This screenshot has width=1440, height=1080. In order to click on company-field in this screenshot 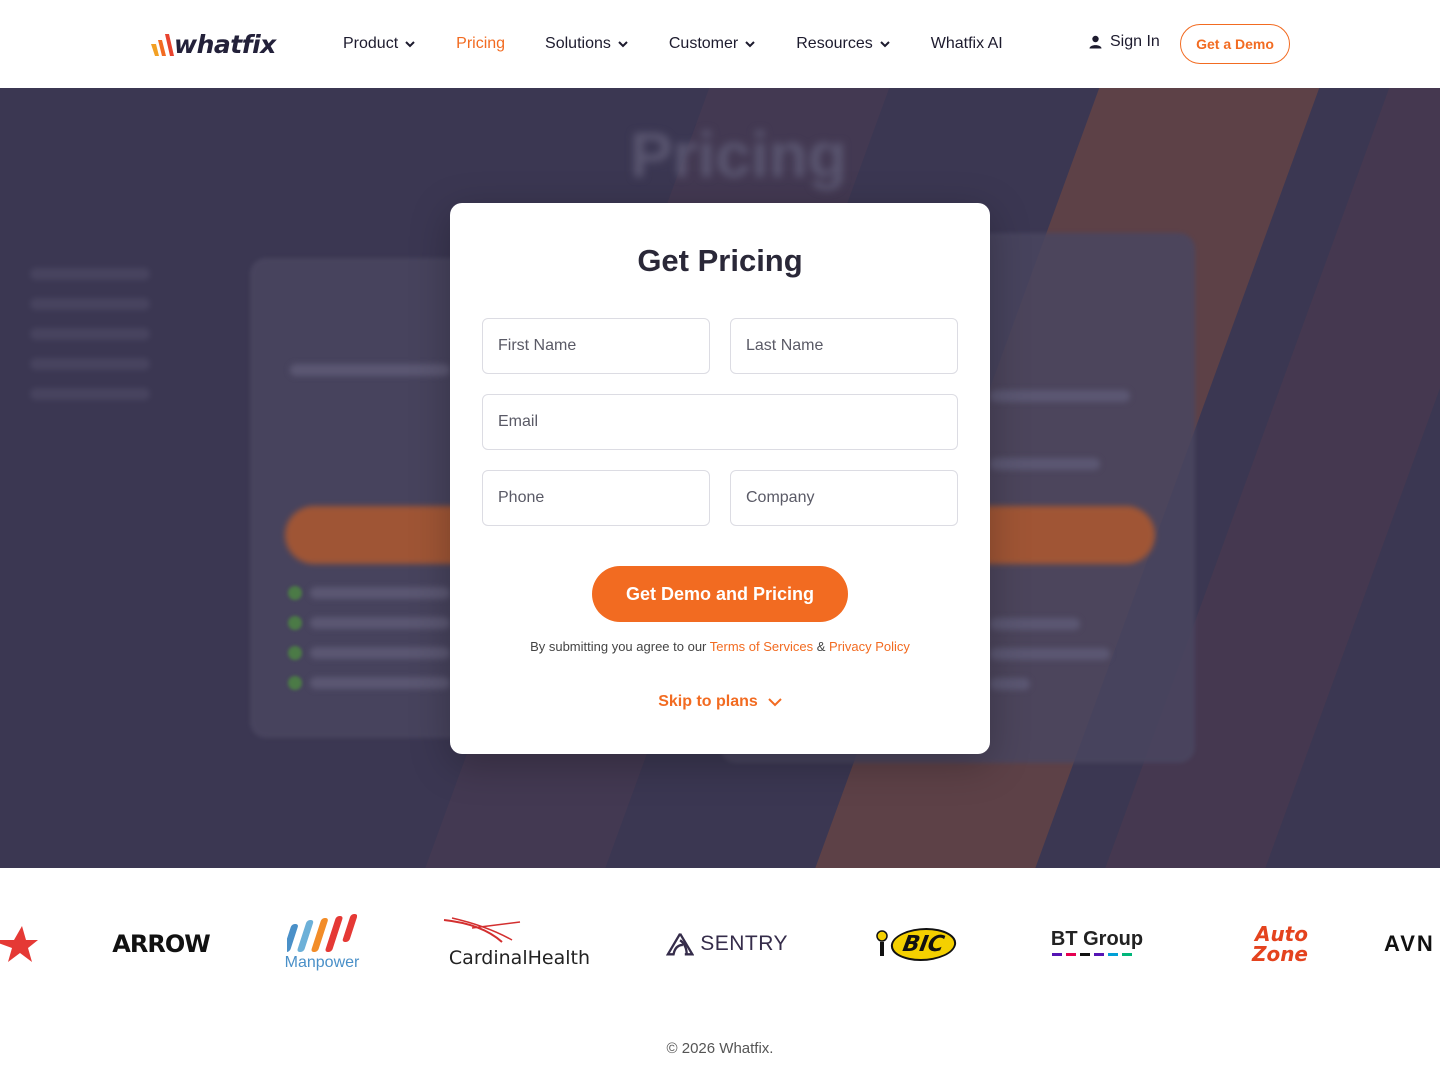, I will do `click(844, 498)`.